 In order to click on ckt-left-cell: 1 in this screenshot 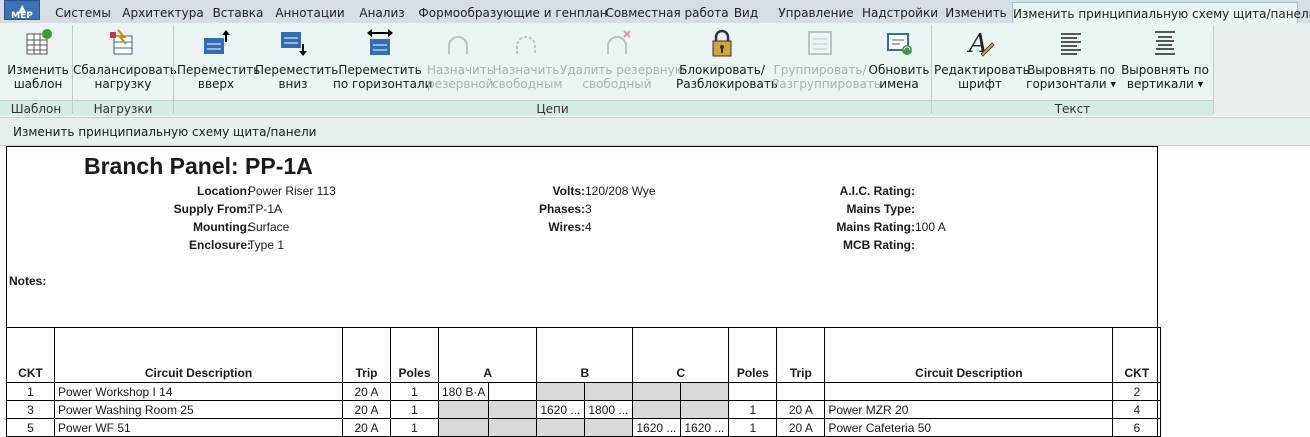, I will do `click(30, 391)`.